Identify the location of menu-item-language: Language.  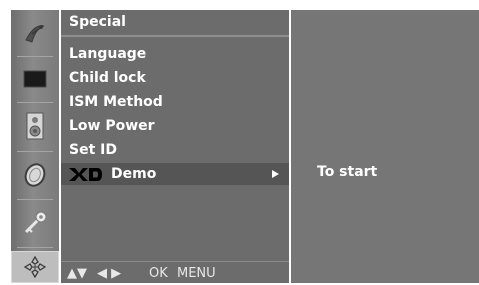
(175, 54).